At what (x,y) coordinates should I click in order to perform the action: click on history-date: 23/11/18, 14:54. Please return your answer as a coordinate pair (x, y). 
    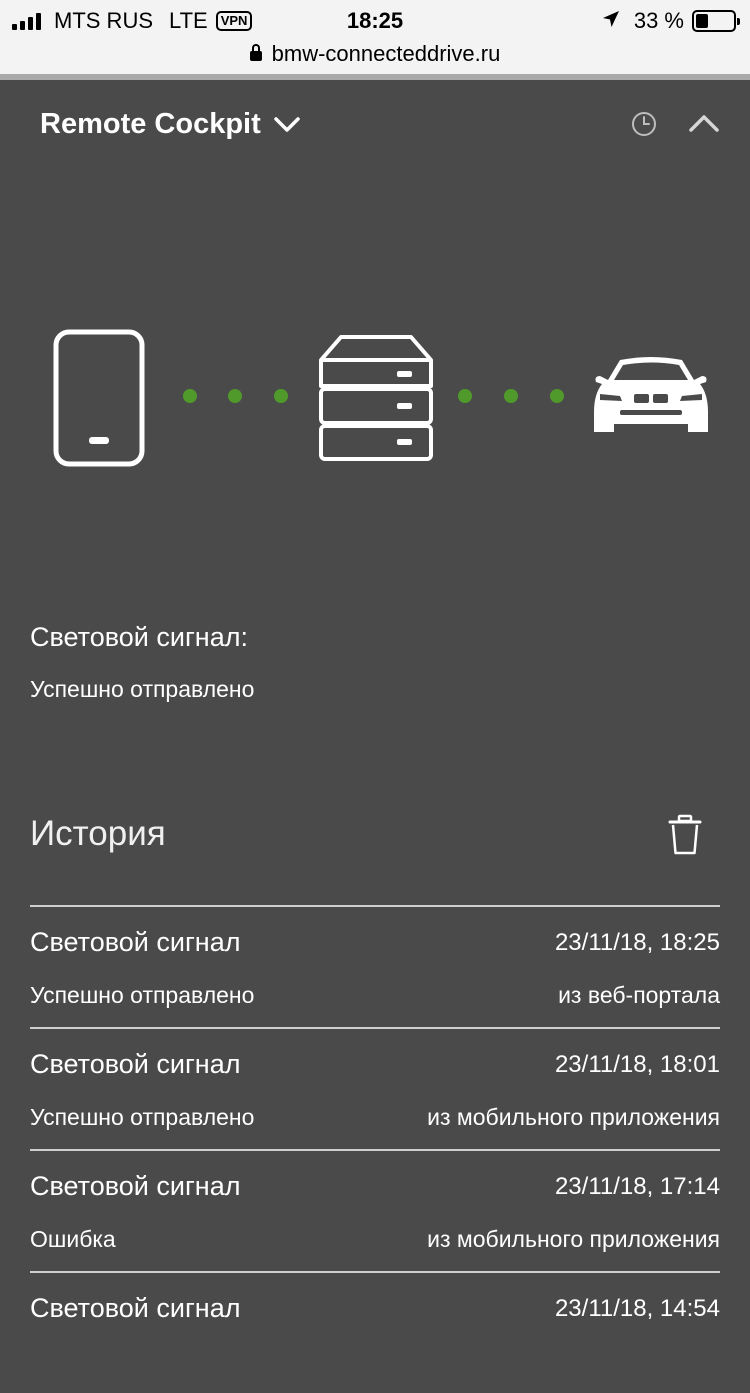
    Looking at the image, I should click on (637, 1308).